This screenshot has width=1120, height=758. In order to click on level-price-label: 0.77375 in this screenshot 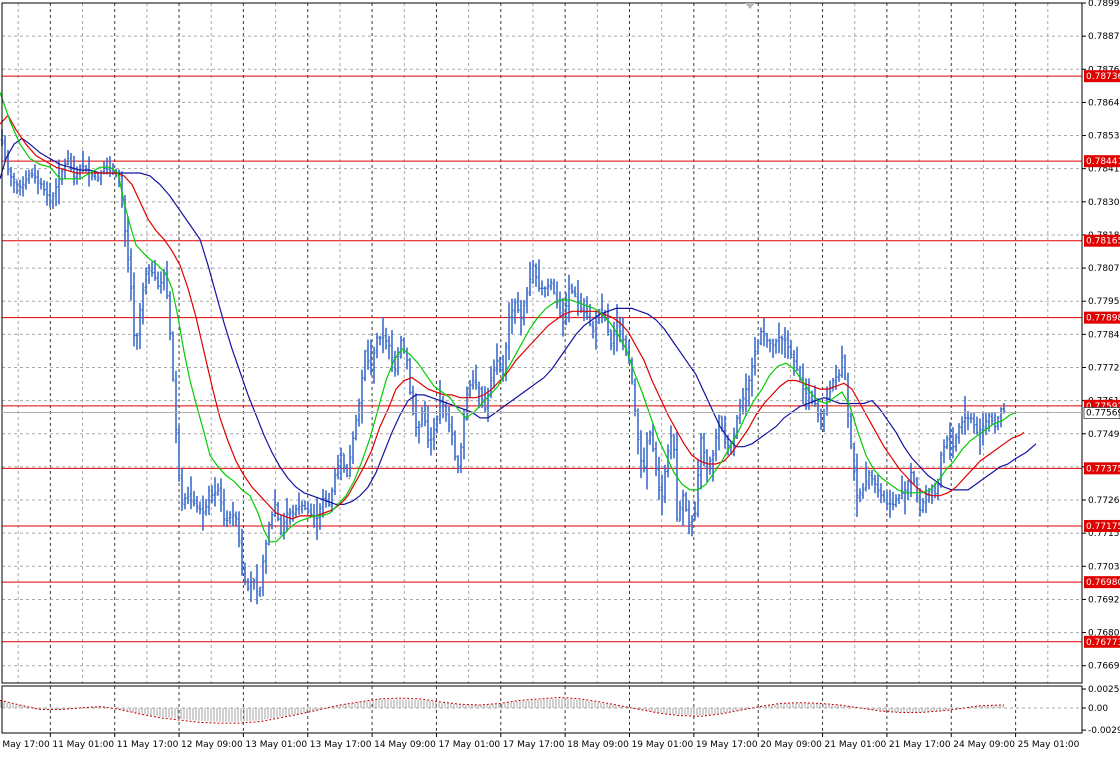, I will do `click(1103, 469)`.